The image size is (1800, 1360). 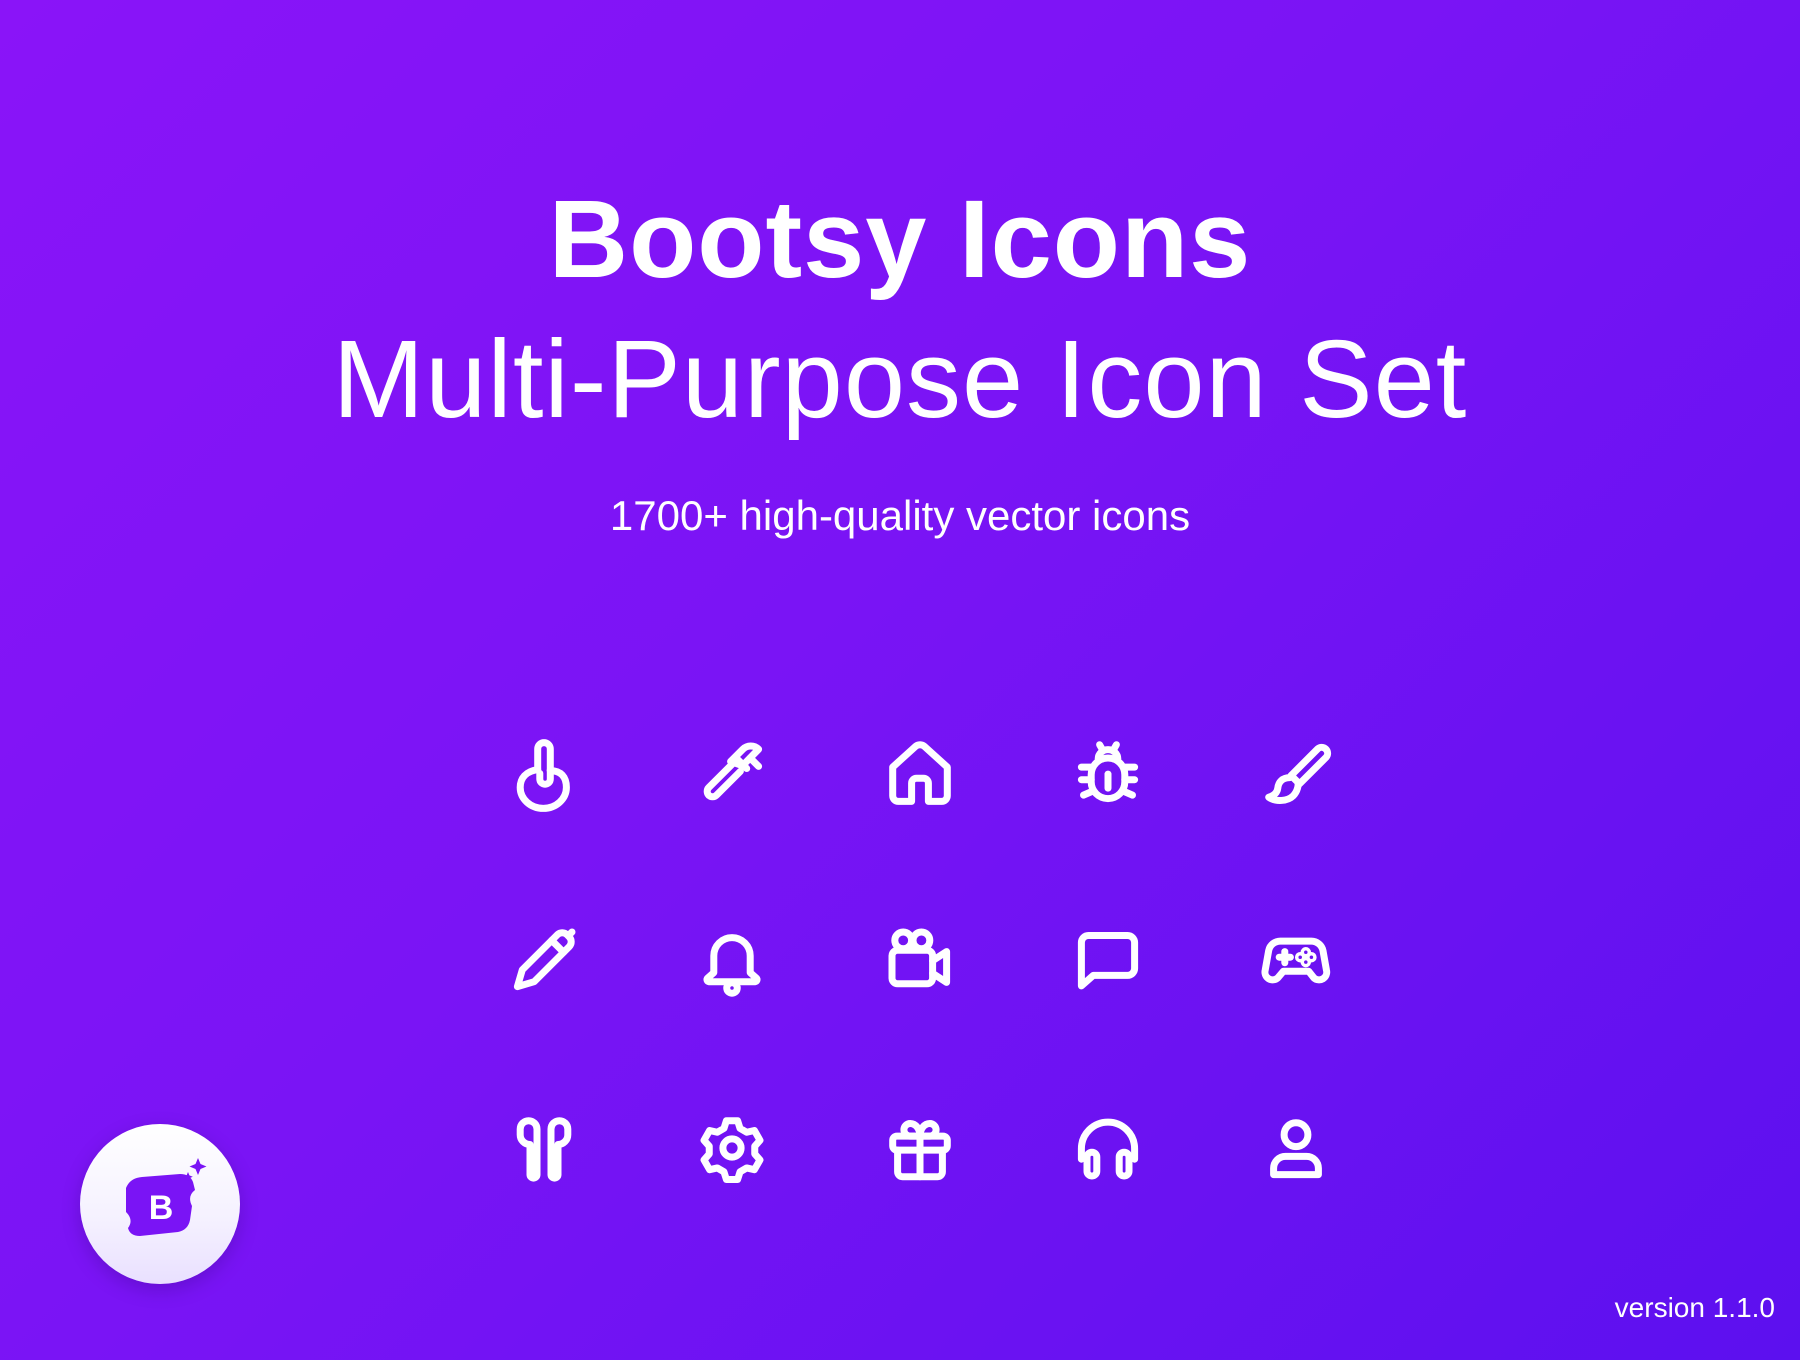 What do you see at coordinates (1108, 1148) in the screenshot?
I see `headphones-icon` at bounding box center [1108, 1148].